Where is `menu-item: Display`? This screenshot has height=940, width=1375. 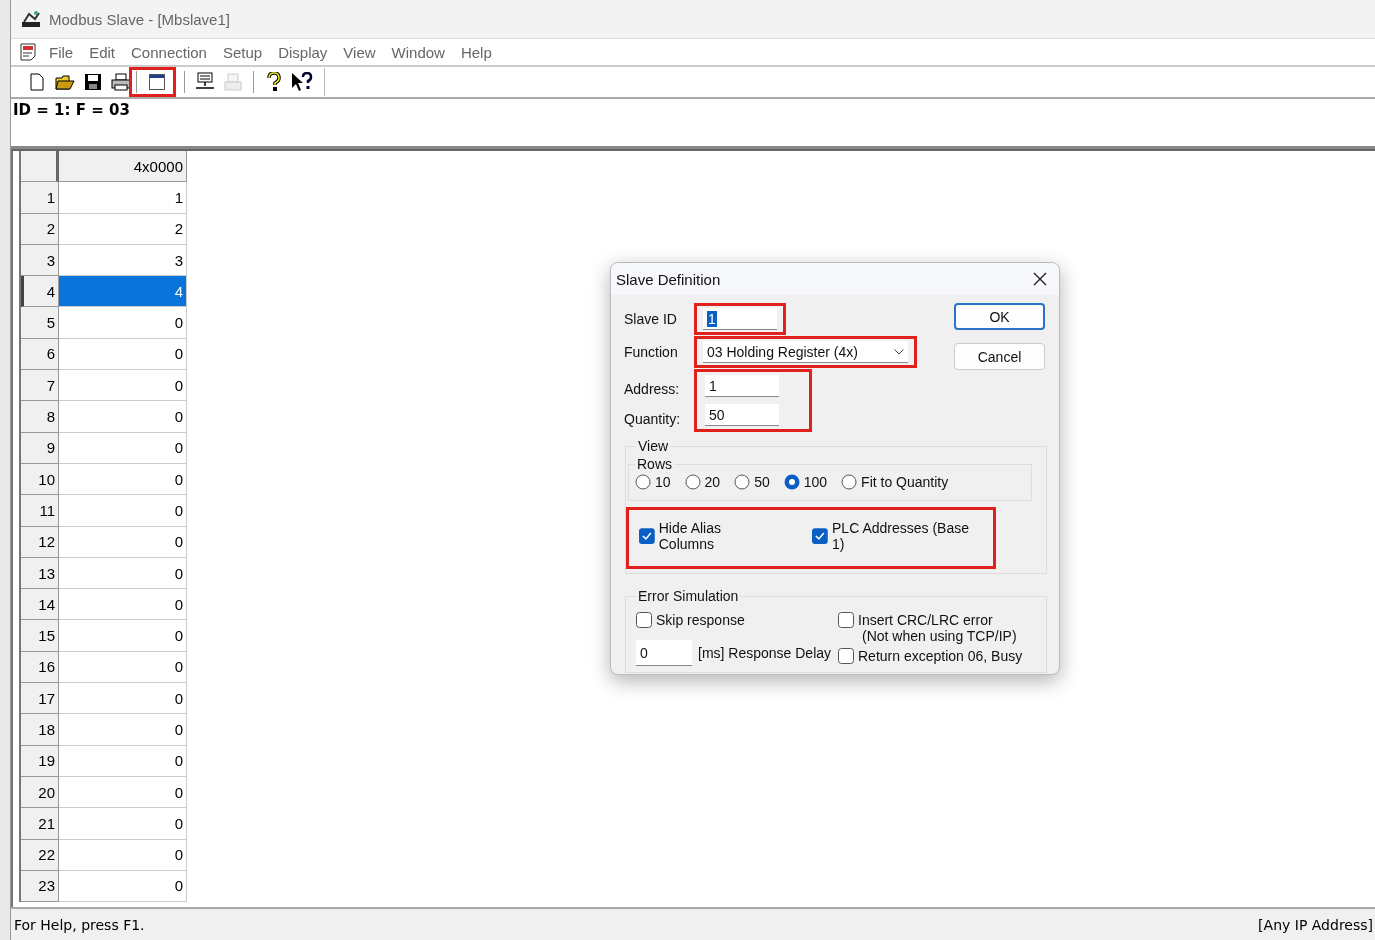
menu-item: Display is located at coordinates (303, 52).